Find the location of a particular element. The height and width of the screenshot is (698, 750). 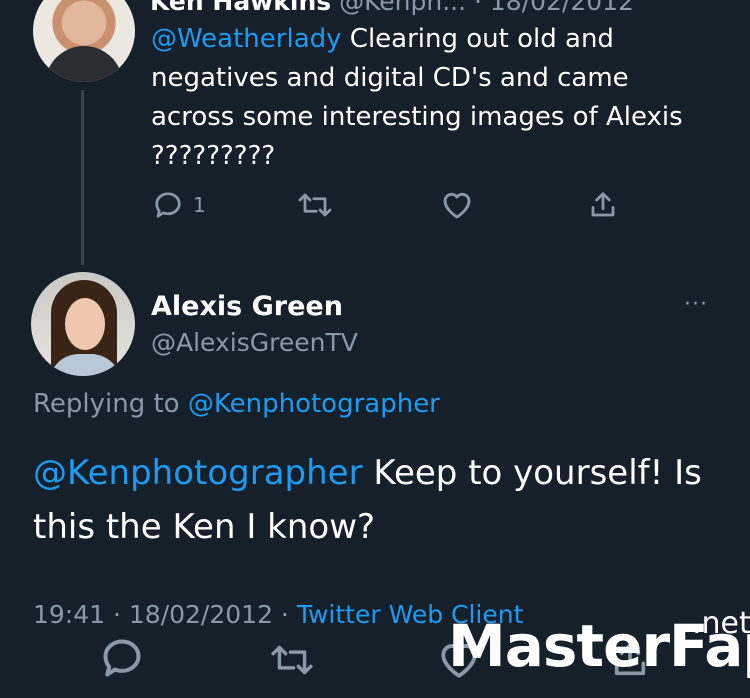

author-name: Alexis Green is located at coordinates (247, 306).